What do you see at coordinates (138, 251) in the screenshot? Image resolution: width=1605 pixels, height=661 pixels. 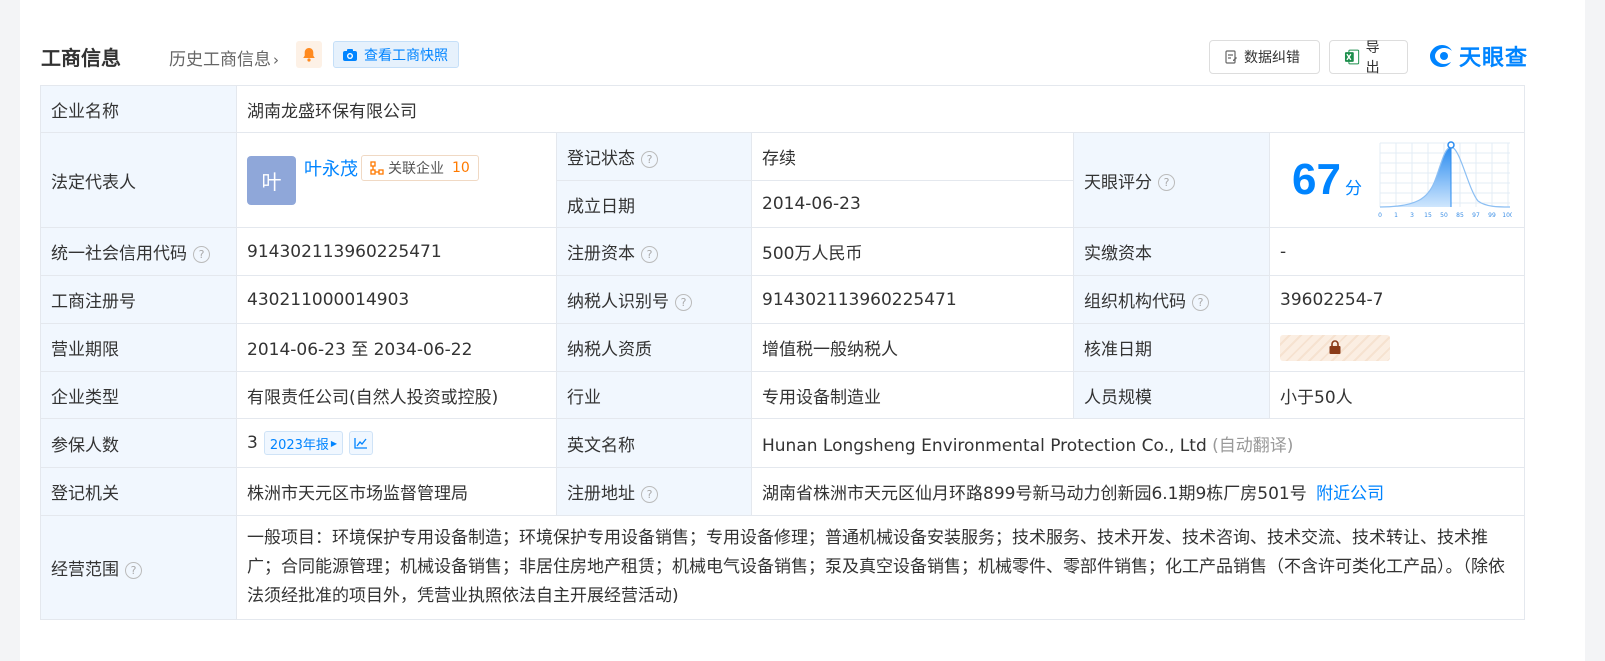 I see `credit-code-label: 统一社会信用代码?` at bounding box center [138, 251].